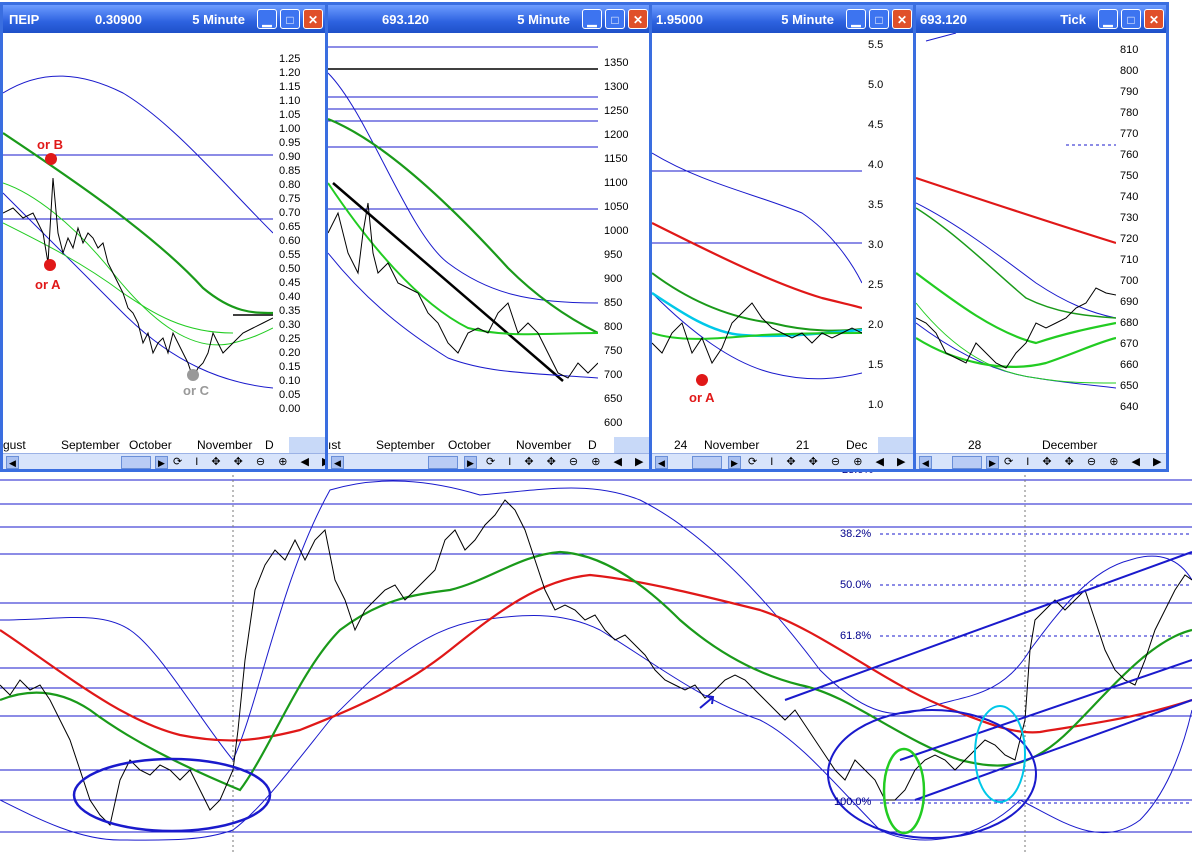 The image size is (1192, 852). What do you see at coordinates (489, 19) in the screenshot?
I see `window-titlebar: 693.120 5 Minute ▁ □ ✕` at bounding box center [489, 19].